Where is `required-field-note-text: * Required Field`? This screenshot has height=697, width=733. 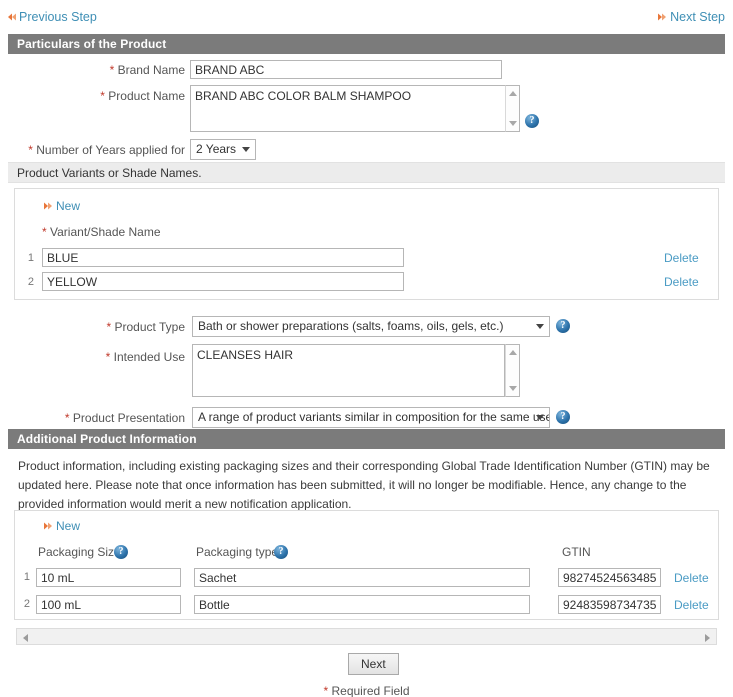
required-field-note-text: * Required Field is located at coordinates (366, 690).